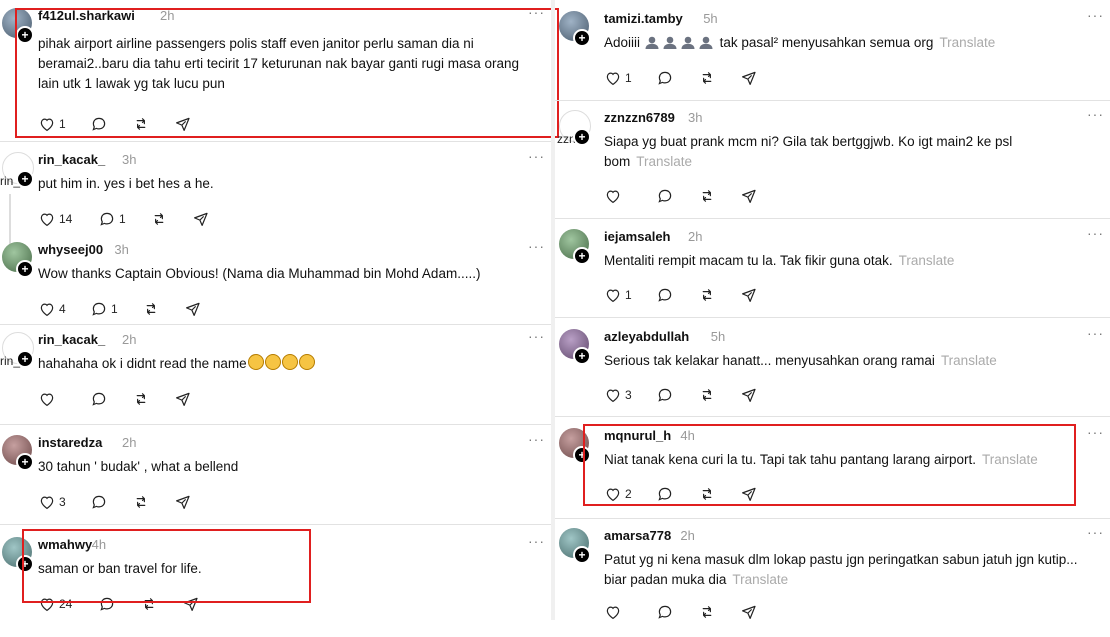 The image size is (1110, 637). I want to click on heart-button: 4, so click(52, 309).